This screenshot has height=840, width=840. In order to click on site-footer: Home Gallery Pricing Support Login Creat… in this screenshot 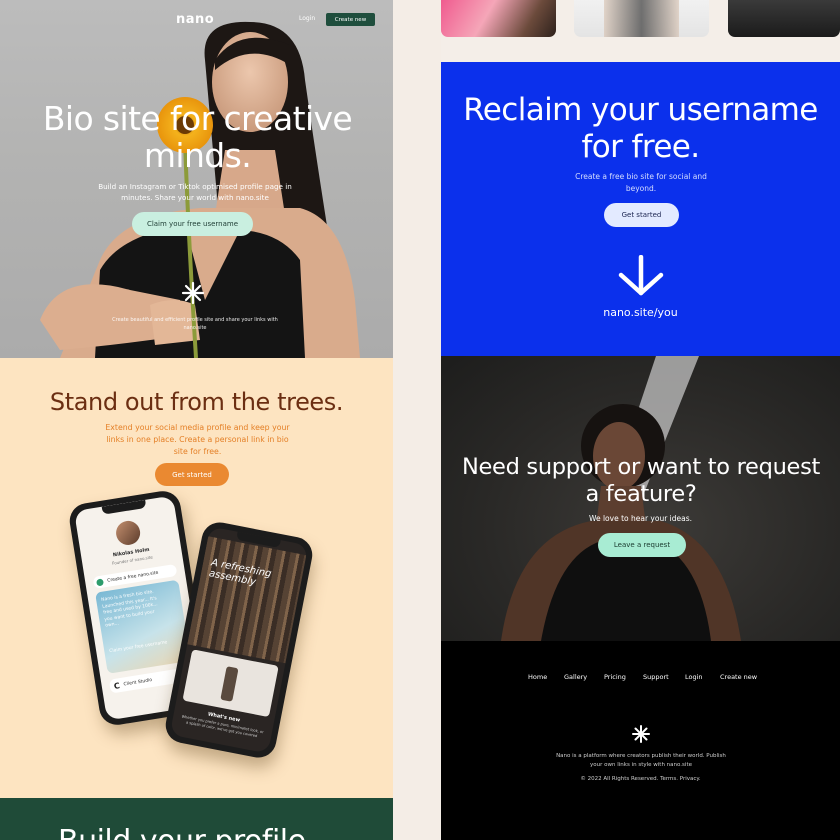, I will do `click(640, 740)`.